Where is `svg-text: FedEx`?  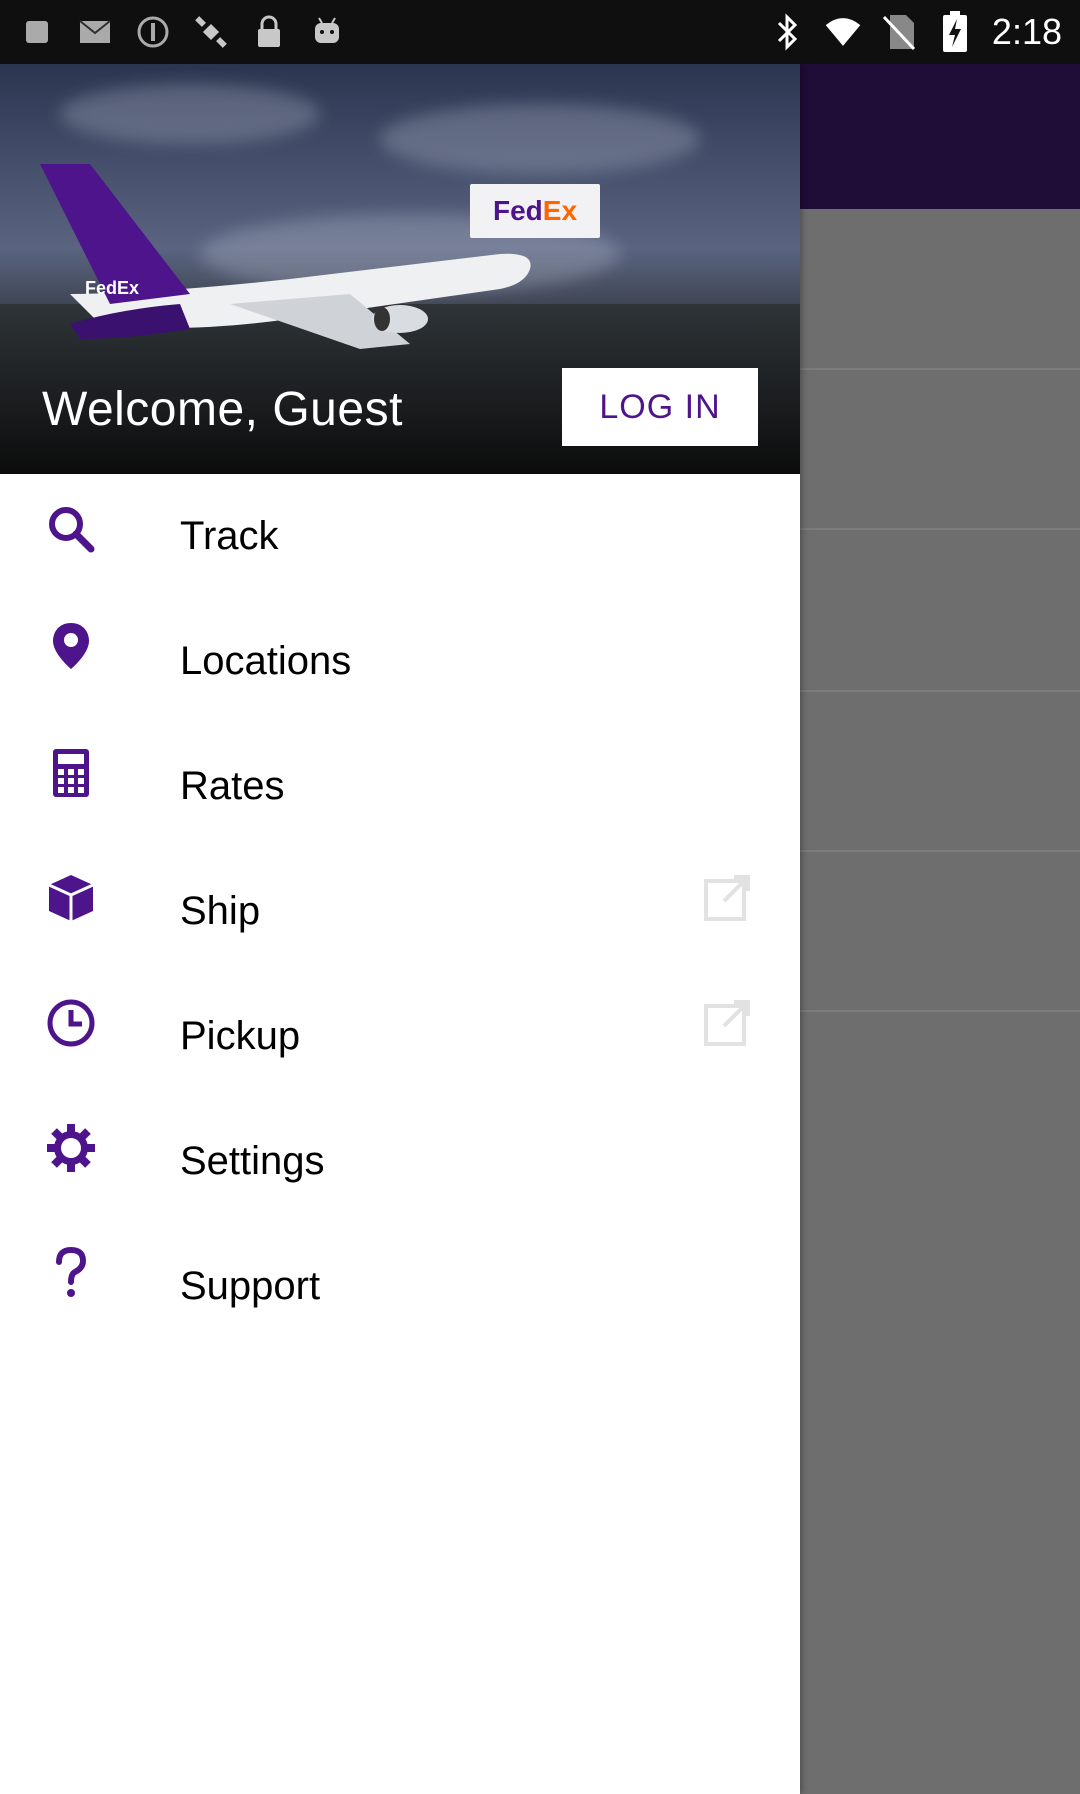
svg-text: FedEx is located at coordinates (112, 288).